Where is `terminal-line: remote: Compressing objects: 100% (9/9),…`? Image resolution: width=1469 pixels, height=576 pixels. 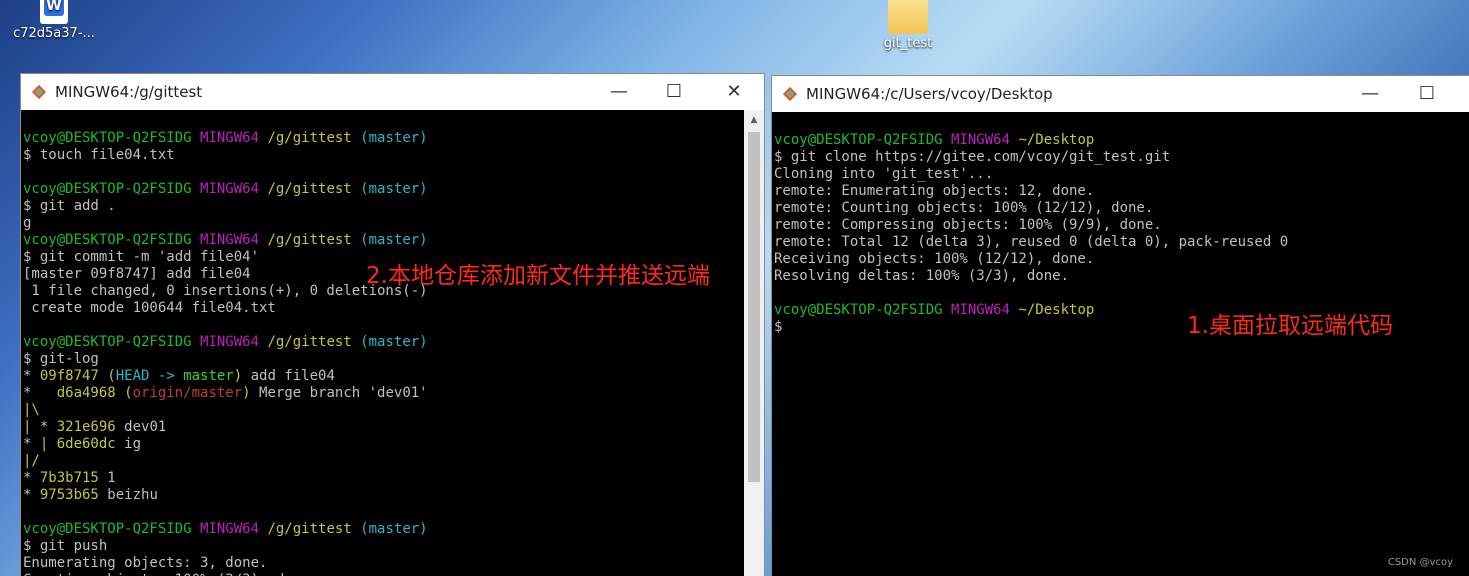
terminal-line: remote: Compressing objects: 100% (9/9),… is located at coordinates (1120, 225).